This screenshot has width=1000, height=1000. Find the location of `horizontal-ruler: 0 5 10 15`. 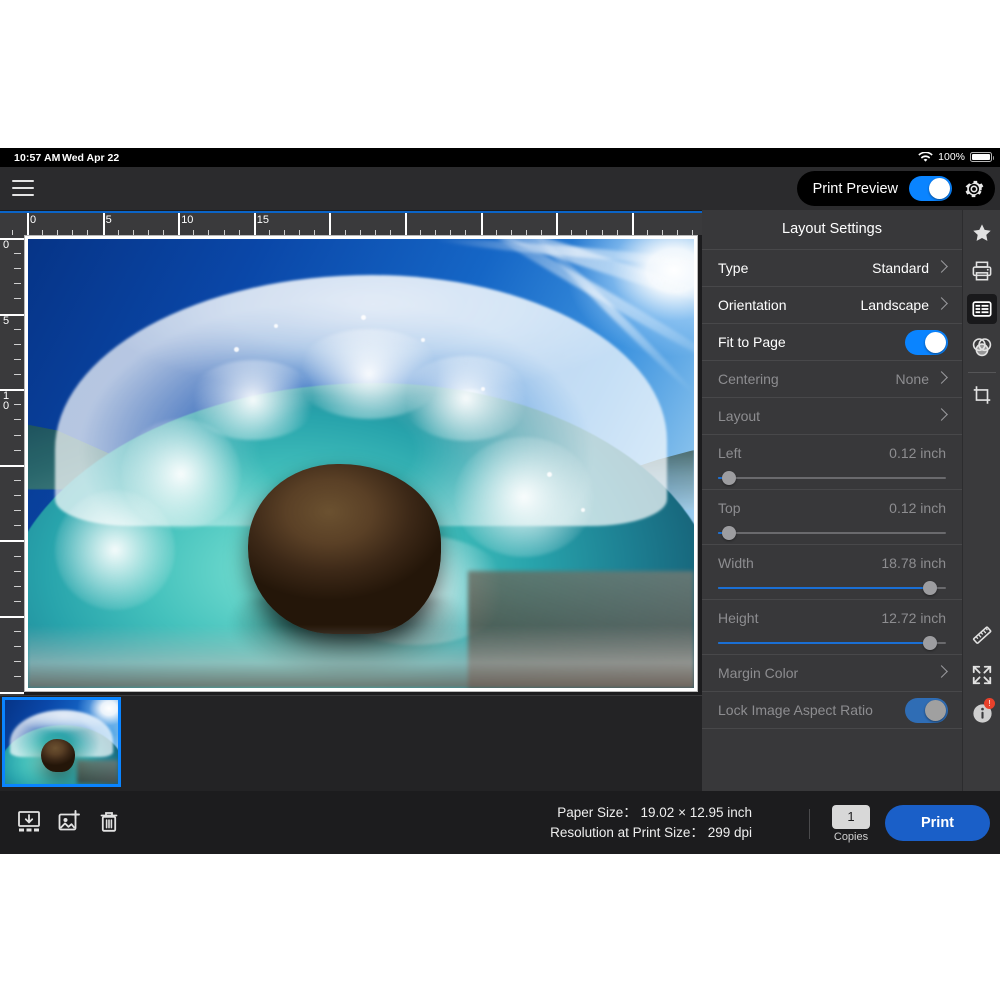

horizontal-ruler: 0 5 10 15 is located at coordinates (351, 224).